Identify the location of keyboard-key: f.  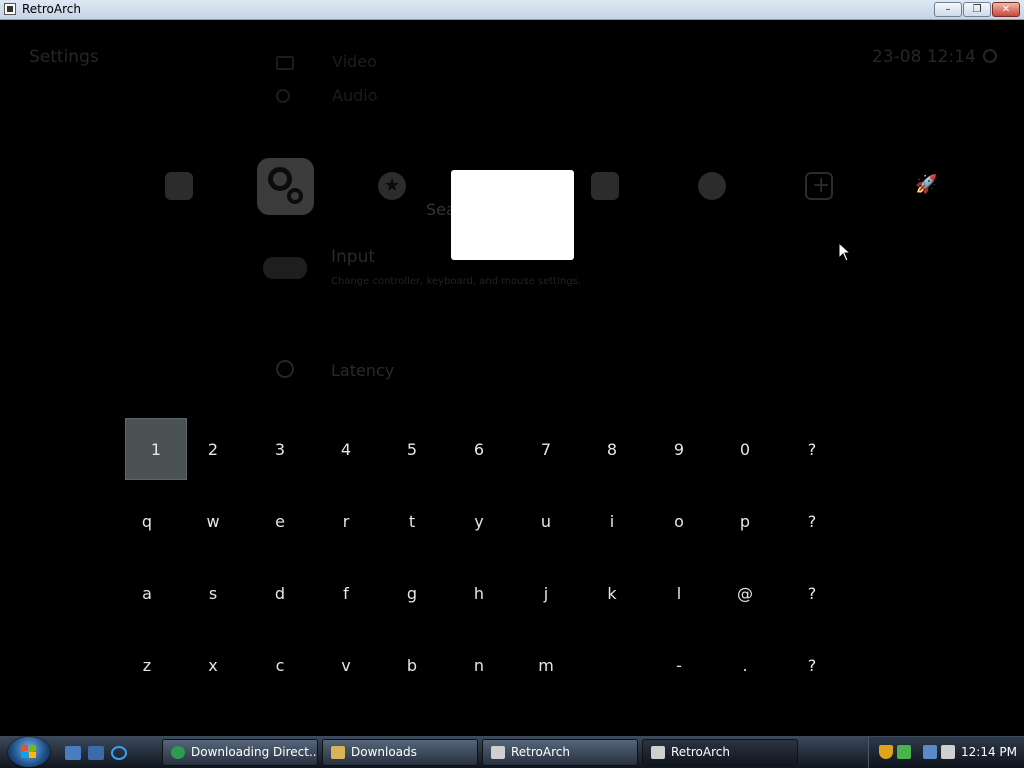
(346, 593).